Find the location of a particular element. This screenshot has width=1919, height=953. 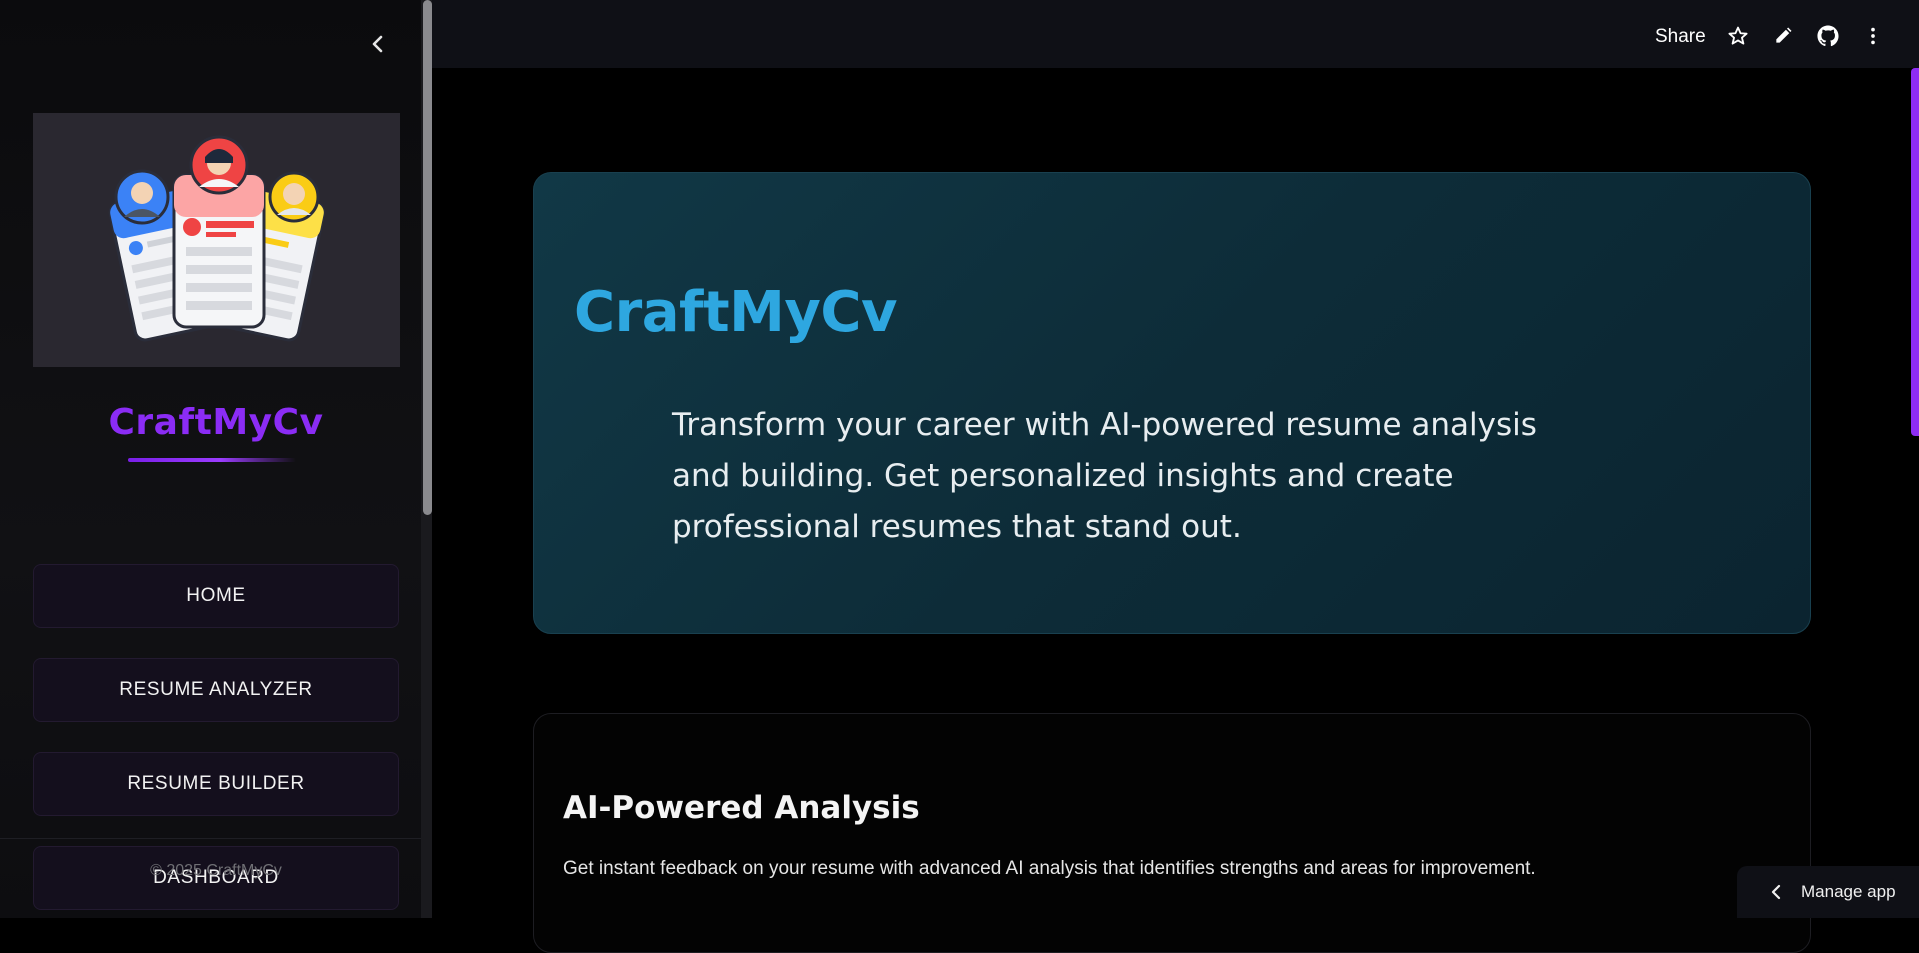

sidebar-brand-title: CraftMyCv is located at coordinates (216, 422).